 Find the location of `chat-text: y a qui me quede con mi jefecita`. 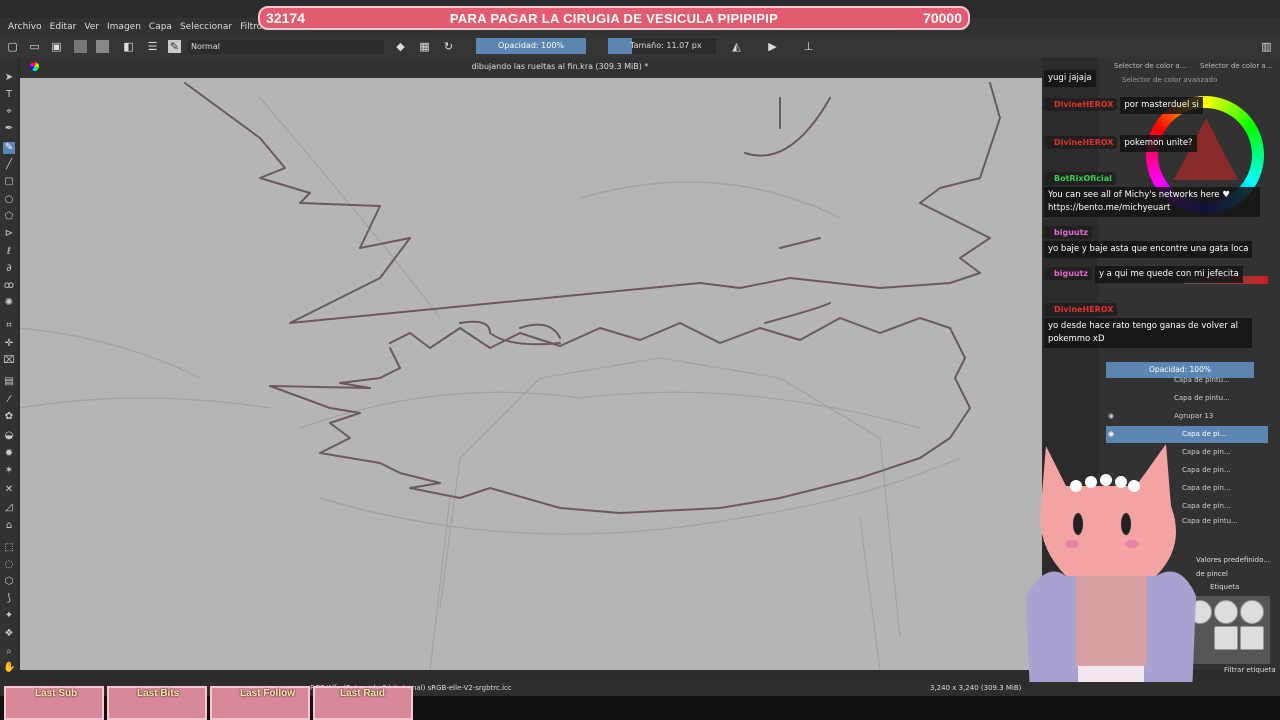

chat-text: y a qui me quede con mi jefecita is located at coordinates (1168, 274).